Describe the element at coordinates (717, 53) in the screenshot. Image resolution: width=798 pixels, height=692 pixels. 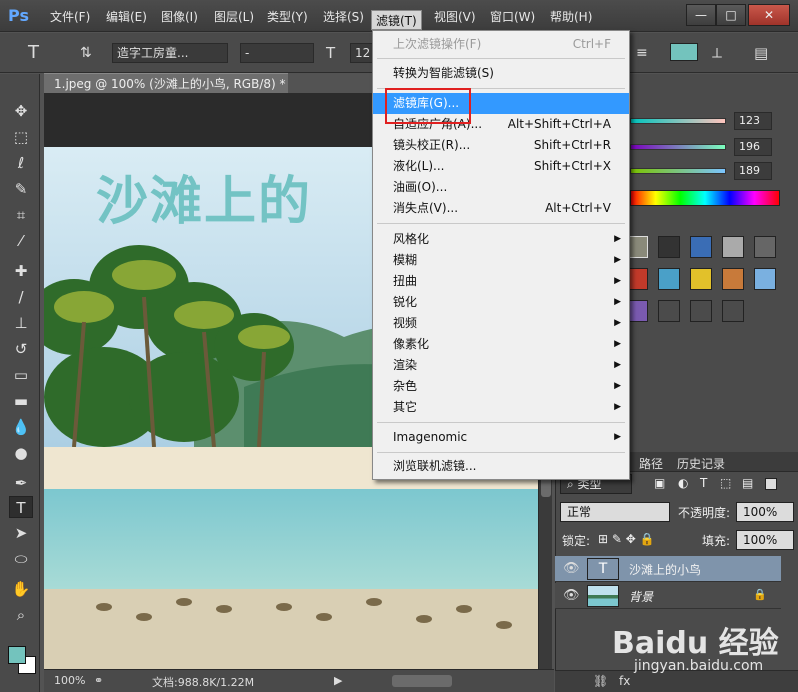
I see `warp-text-icon: ⟂` at that location.